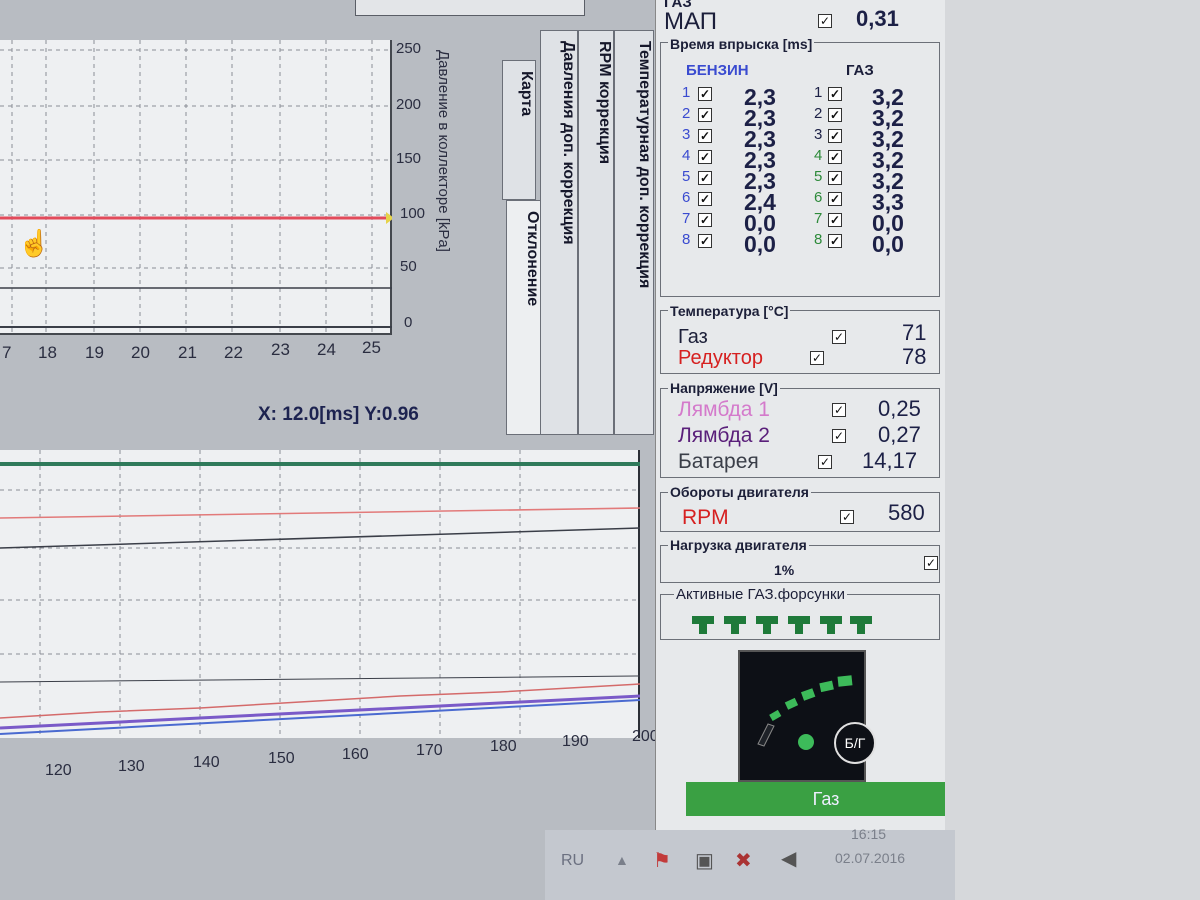 The height and width of the screenshot is (900, 1200). What do you see at coordinates (847, 517) in the screenshot?
I see `rpm-checkbox: ✓` at bounding box center [847, 517].